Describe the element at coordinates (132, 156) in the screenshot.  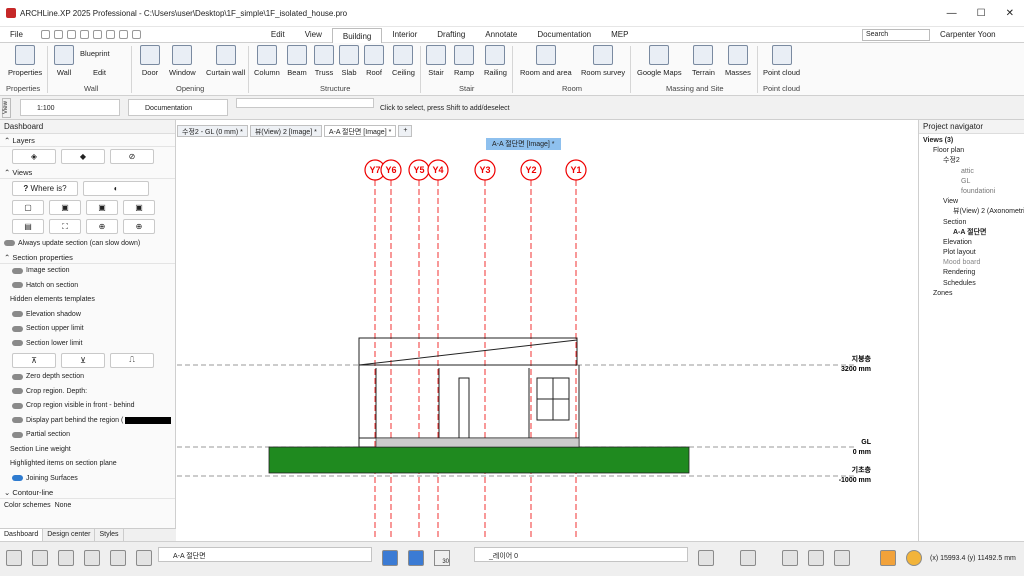
I see `layers-off-icon: ⊘` at that location.